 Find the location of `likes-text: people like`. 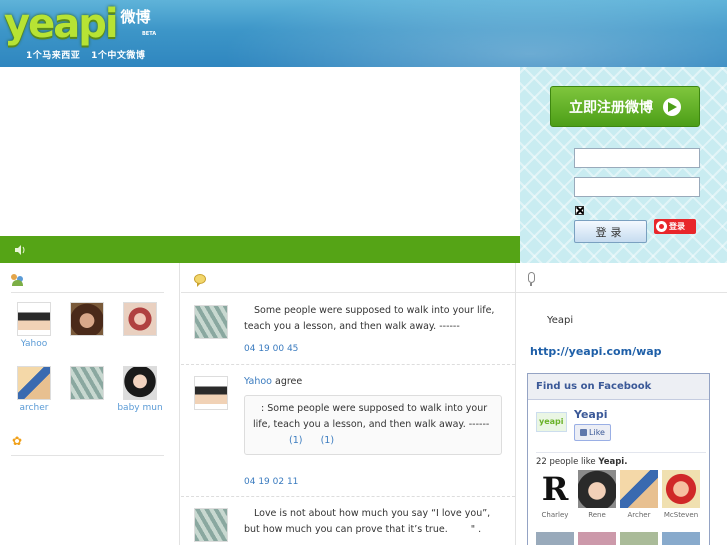

likes-text: people like is located at coordinates (572, 462).